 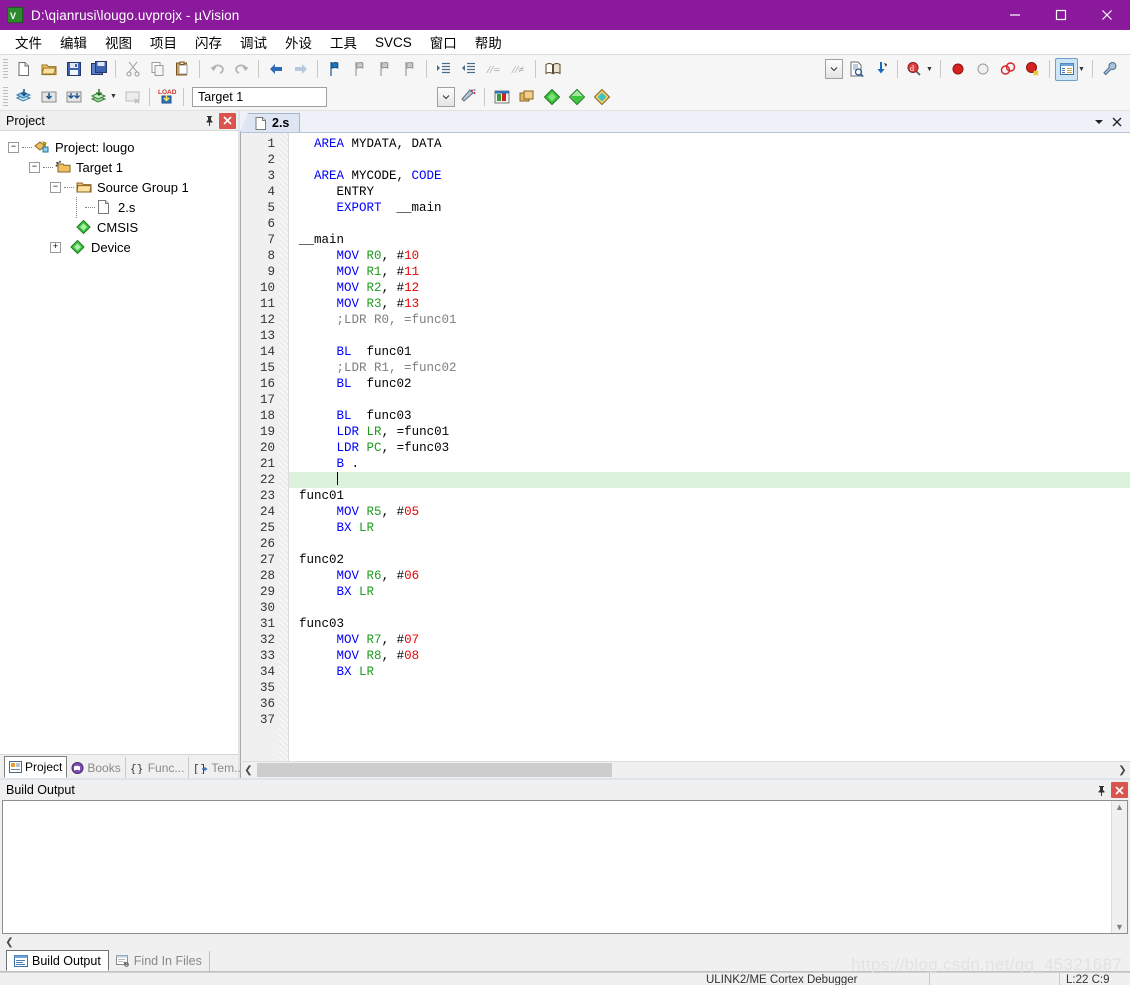 What do you see at coordinates (298, 42) in the screenshot?
I see `menu-peripherals: 外设` at bounding box center [298, 42].